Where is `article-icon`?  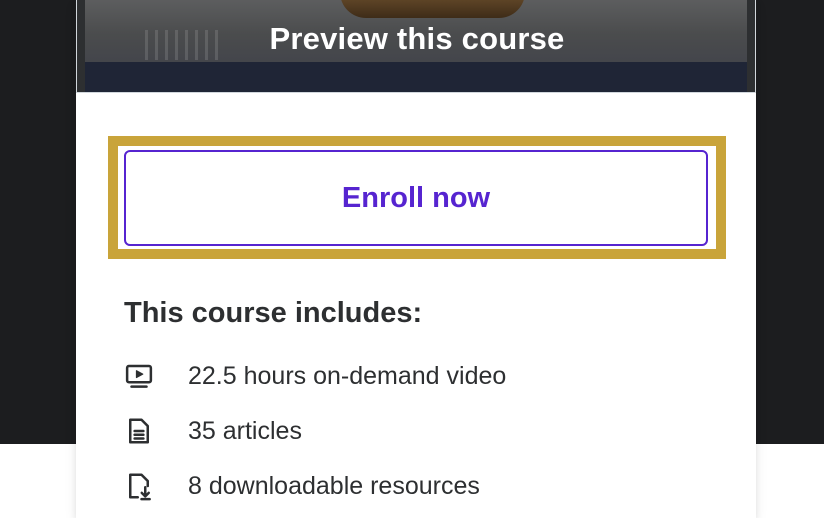
article-icon is located at coordinates (140, 431).